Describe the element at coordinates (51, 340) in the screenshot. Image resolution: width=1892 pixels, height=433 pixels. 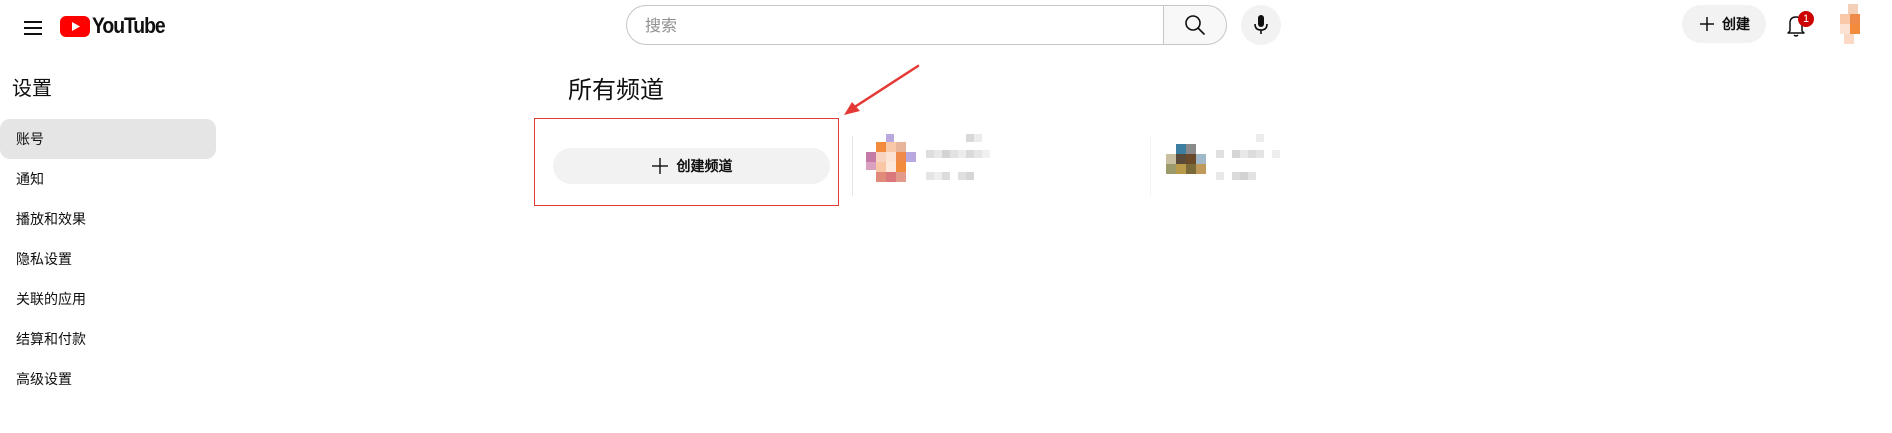
I see `sidebar-item-label: 结算和付款` at that location.